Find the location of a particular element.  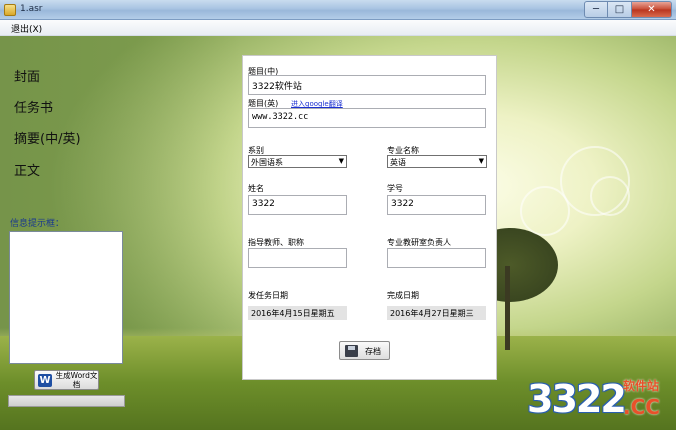

word-icon: W is located at coordinates (45, 380).